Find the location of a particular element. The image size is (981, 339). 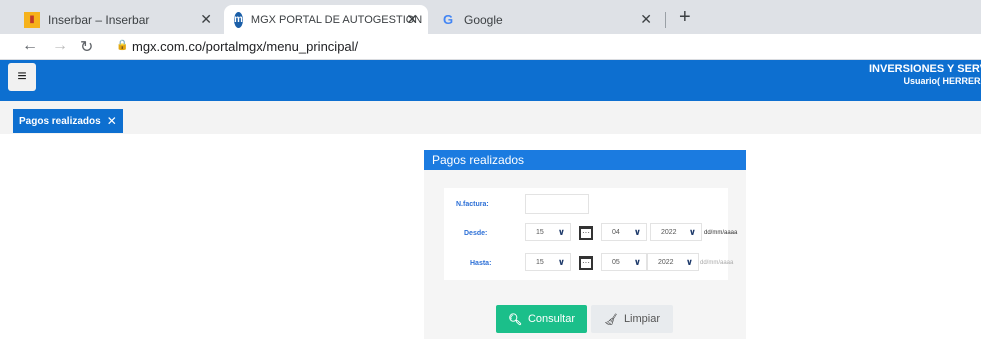

hasta-day-select: 15 ∨ is located at coordinates (548, 262).